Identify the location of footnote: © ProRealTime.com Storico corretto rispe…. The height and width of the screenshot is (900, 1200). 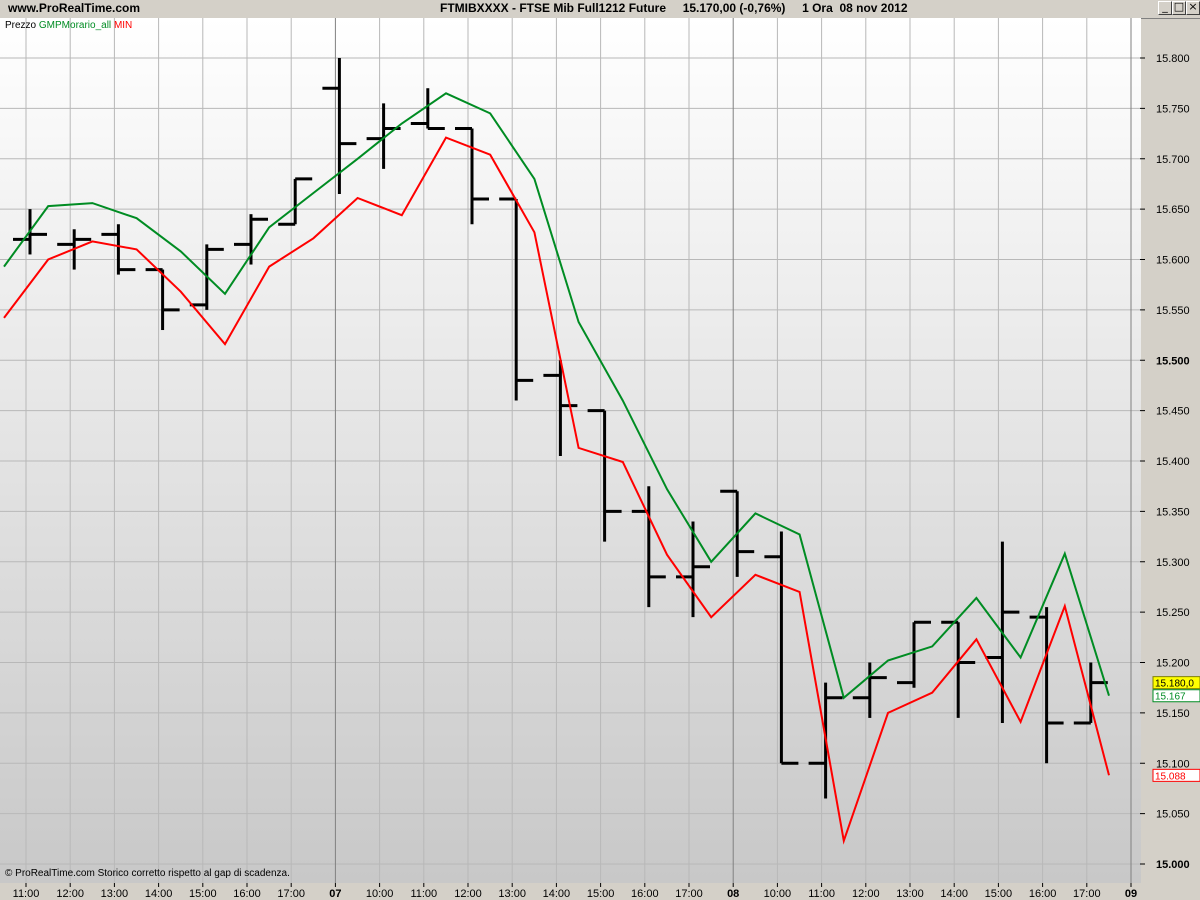
(147, 873).